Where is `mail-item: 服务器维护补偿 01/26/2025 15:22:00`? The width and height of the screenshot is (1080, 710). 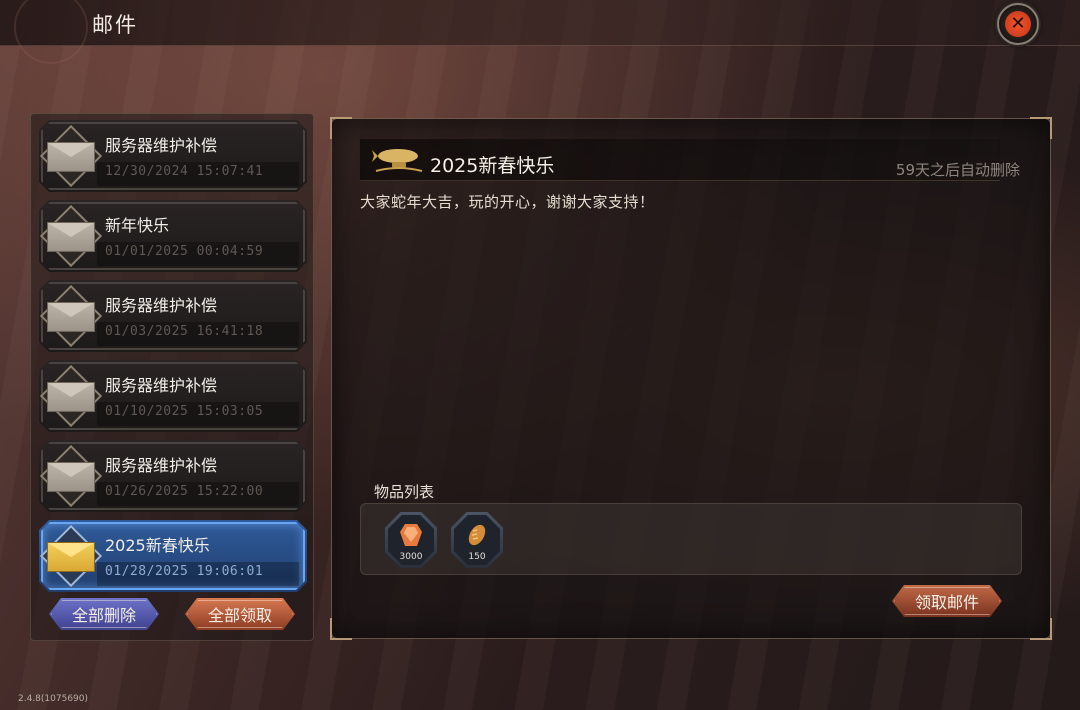
mail-item: 服务器维护补偿 01/26/2025 15:22:00 is located at coordinates (173, 476).